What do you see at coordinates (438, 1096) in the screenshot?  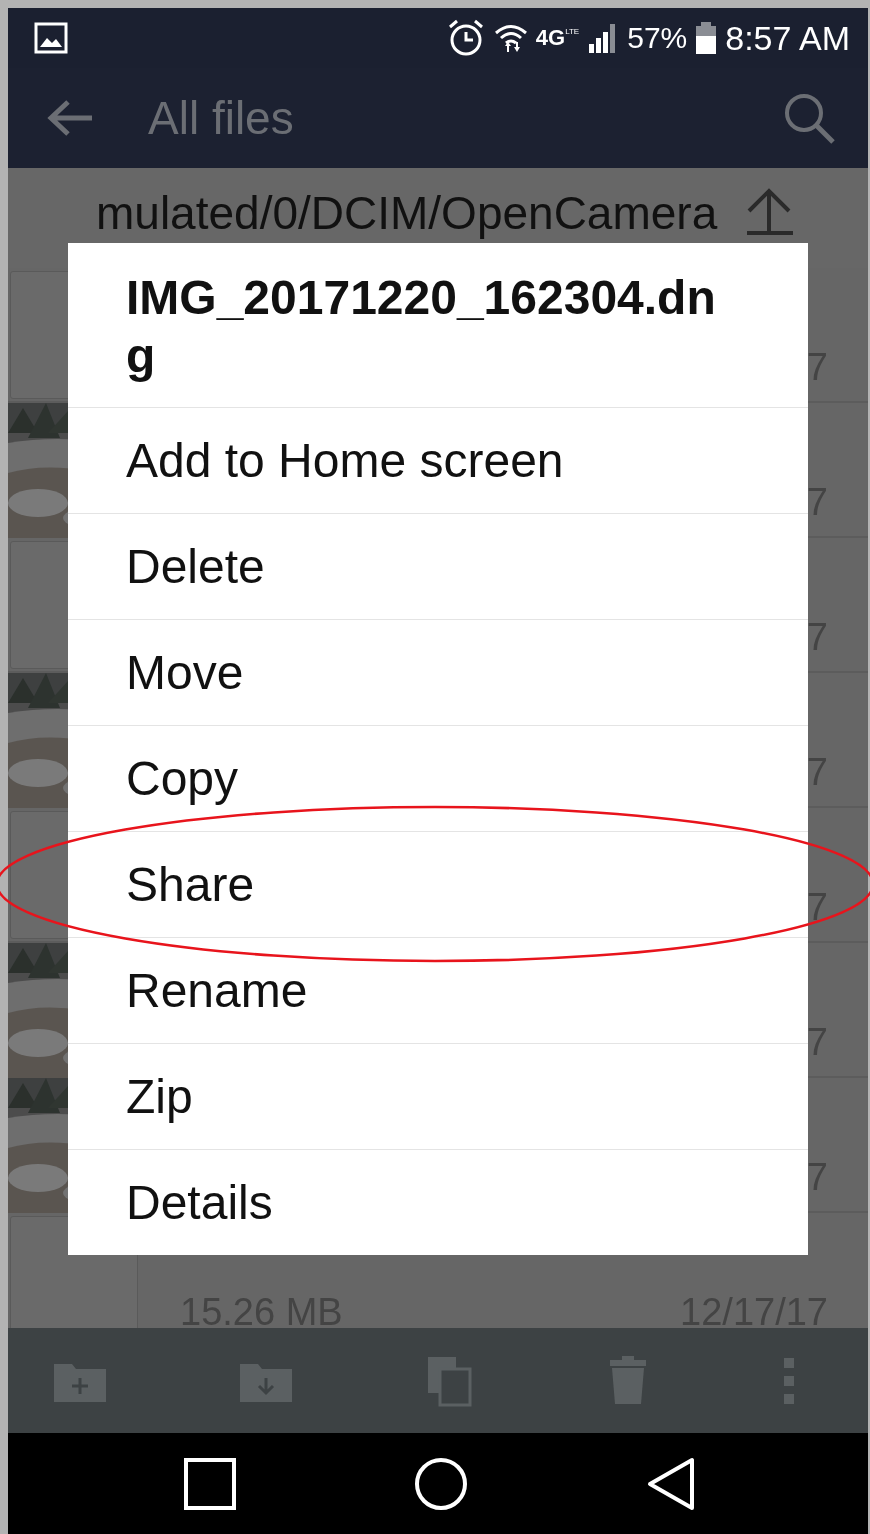 I see `menu-item: Zip` at bounding box center [438, 1096].